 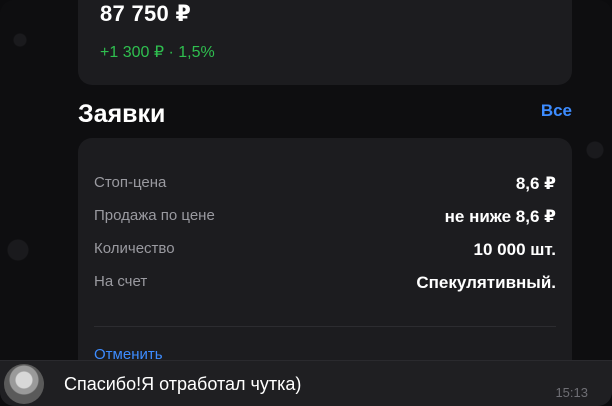 What do you see at coordinates (122, 114) in the screenshot?
I see `orders-title: Заявки` at bounding box center [122, 114].